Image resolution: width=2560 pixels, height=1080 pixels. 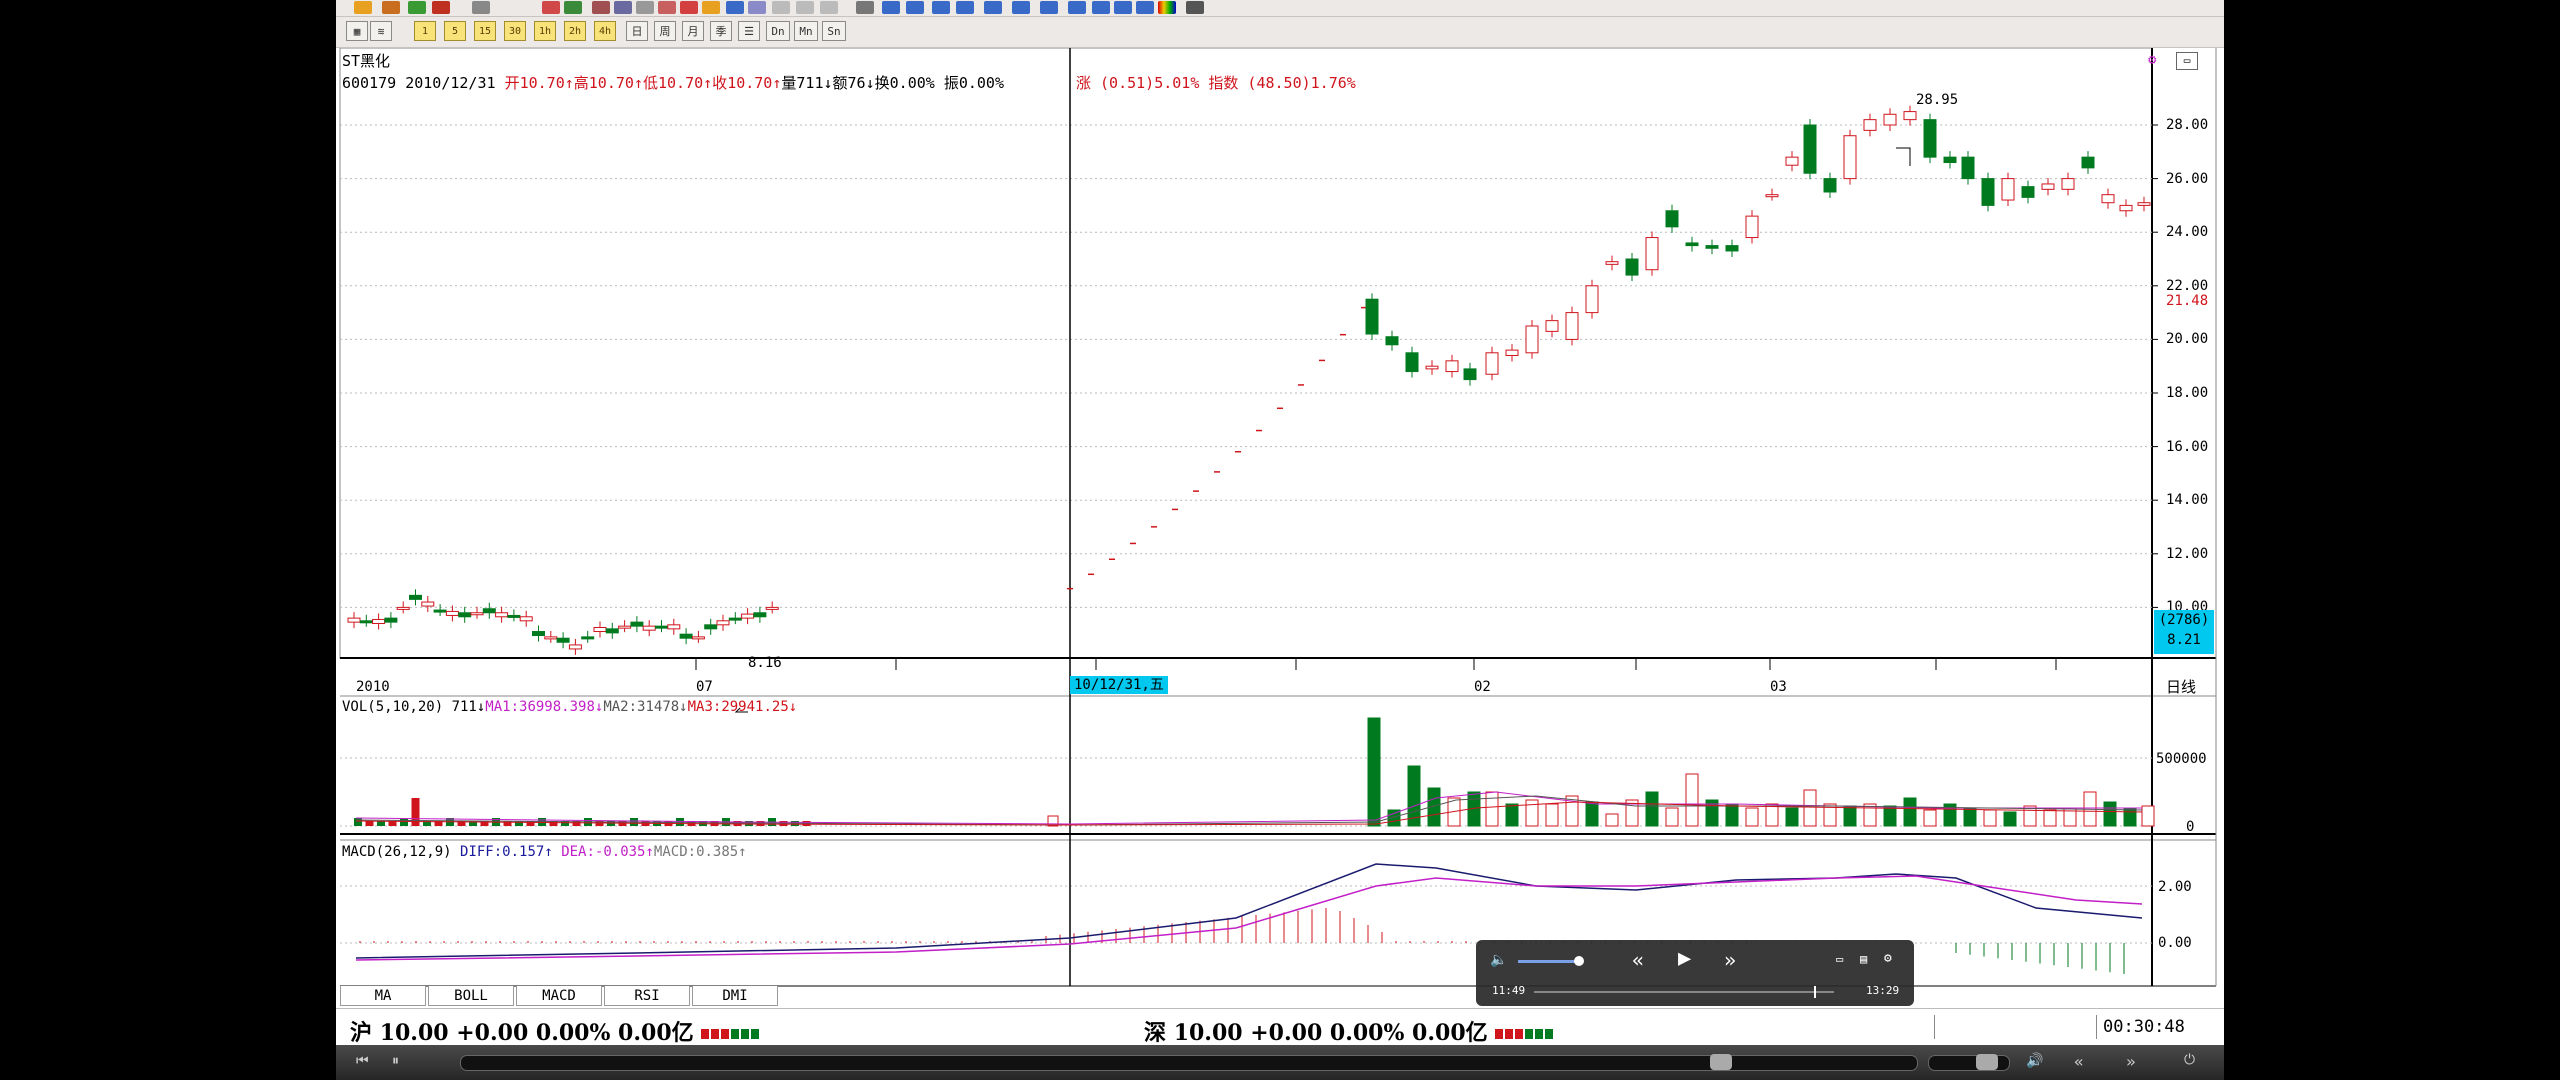 What do you see at coordinates (481, 7) in the screenshot?
I see `rights-icon` at bounding box center [481, 7].